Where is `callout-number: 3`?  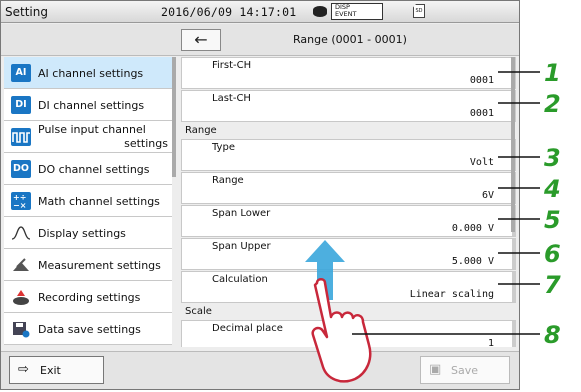 callout-number: 3 is located at coordinates (552, 158).